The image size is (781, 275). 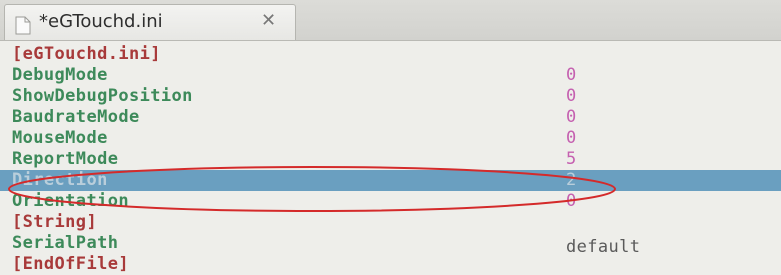 I want to click on editor-line: MouseMode 0, so click(x=390, y=138).